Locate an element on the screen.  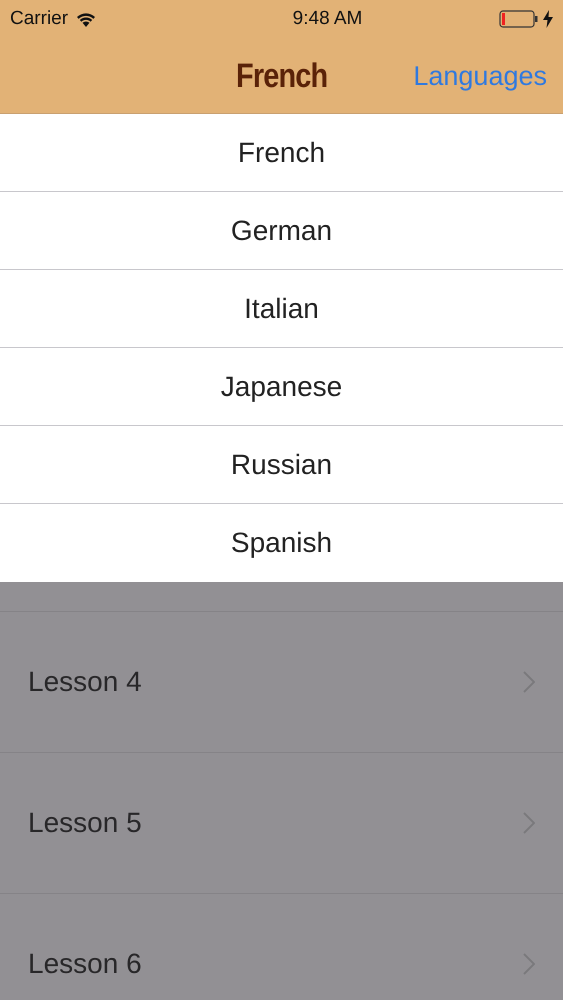
carrier-label: Carrier is located at coordinates (39, 18).